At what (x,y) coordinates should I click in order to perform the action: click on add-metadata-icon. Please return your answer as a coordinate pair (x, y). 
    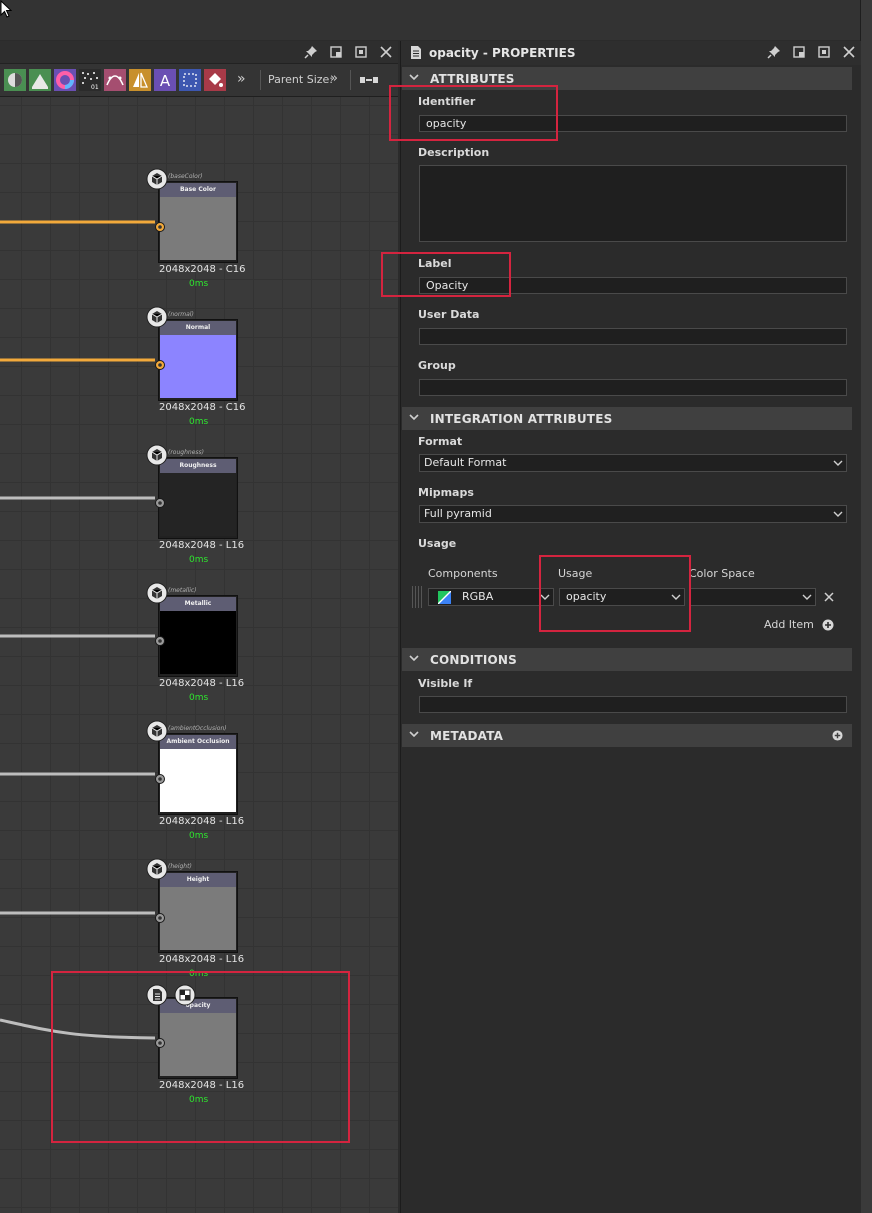
    Looking at the image, I should click on (837, 735).